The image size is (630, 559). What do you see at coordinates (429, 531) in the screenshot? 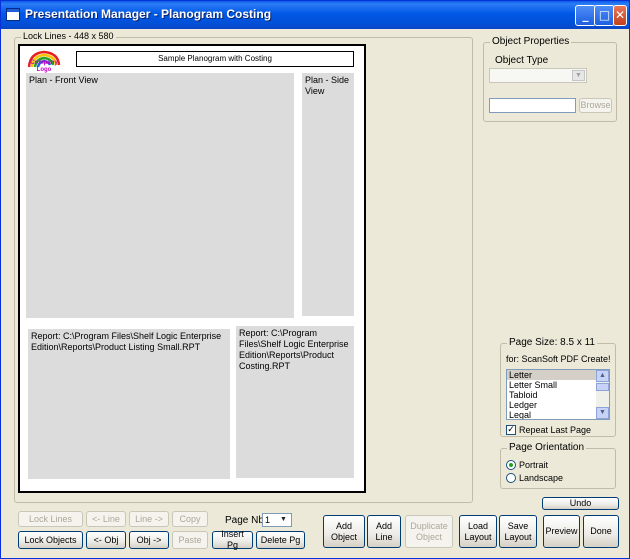
I see `duplicate-object-button: Duplicate Object` at bounding box center [429, 531].